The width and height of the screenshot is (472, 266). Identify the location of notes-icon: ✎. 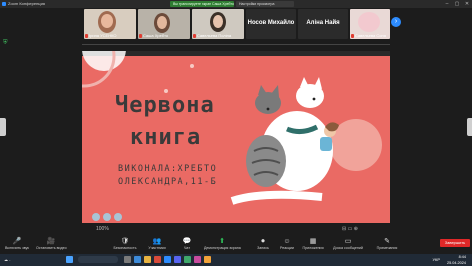
(387, 241).